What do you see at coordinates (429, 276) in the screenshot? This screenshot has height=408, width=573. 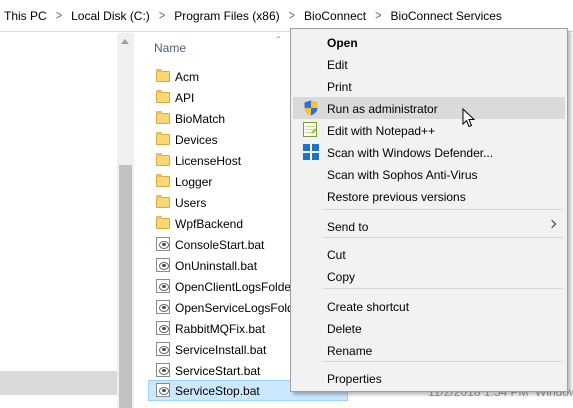 I see `menu-item-copy: Copy` at bounding box center [429, 276].